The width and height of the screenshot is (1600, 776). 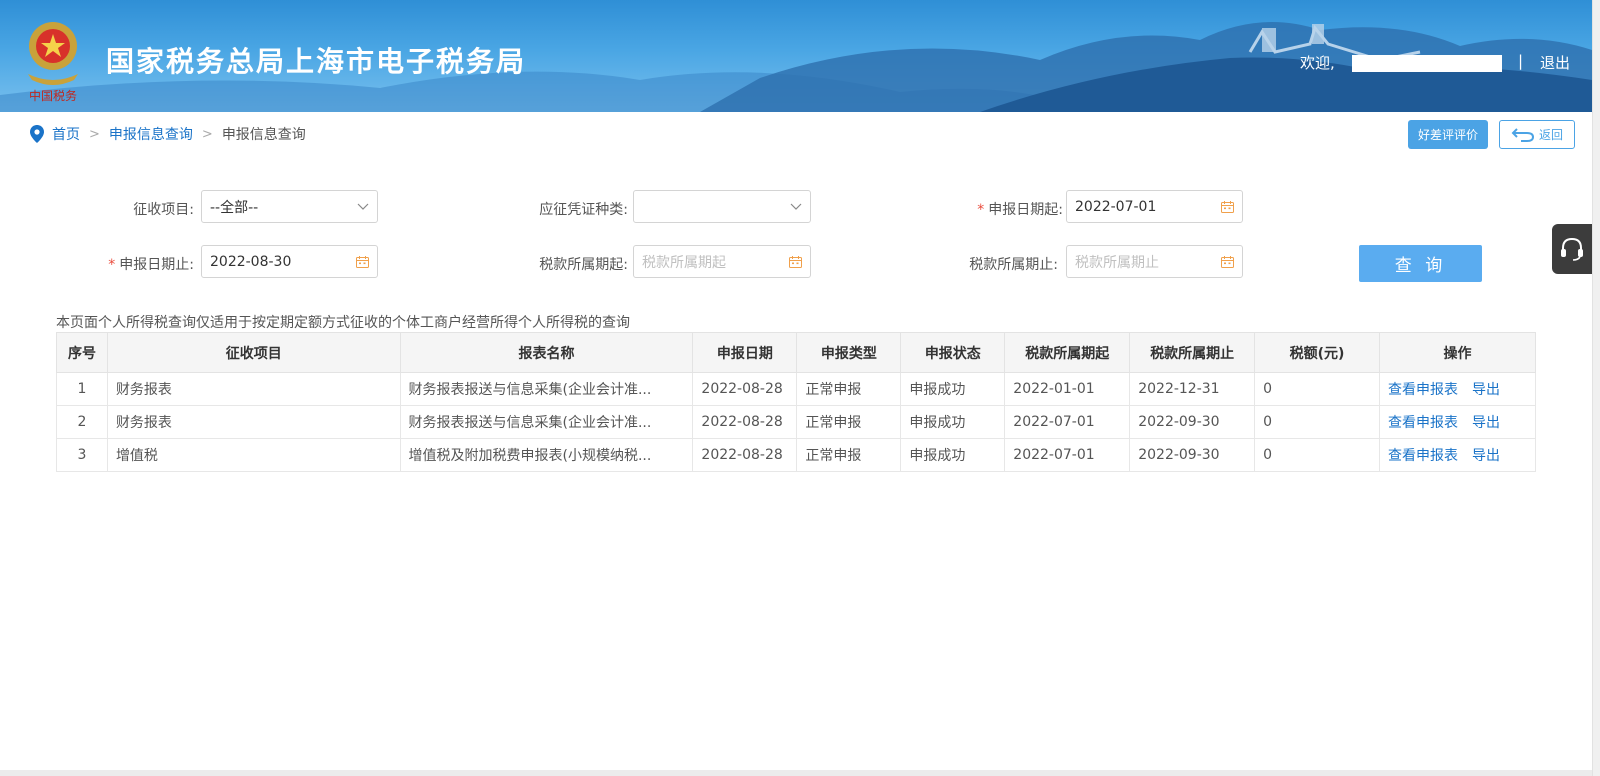 I want to click on declare-start-value: 2022-07-01, so click(x=1116, y=206).